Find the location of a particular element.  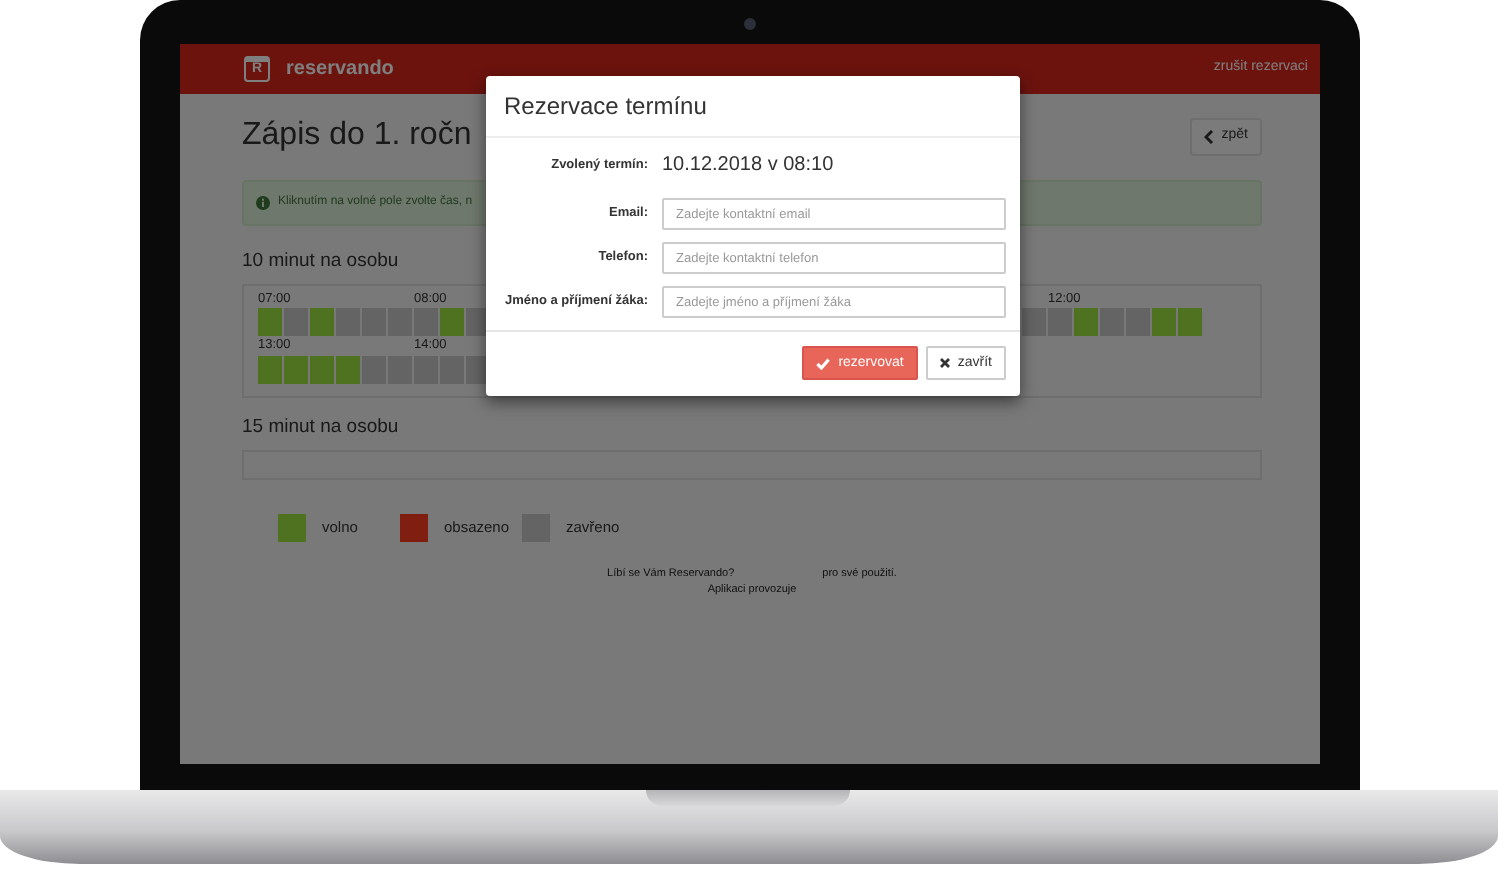

camera-dot is located at coordinates (750, 24).